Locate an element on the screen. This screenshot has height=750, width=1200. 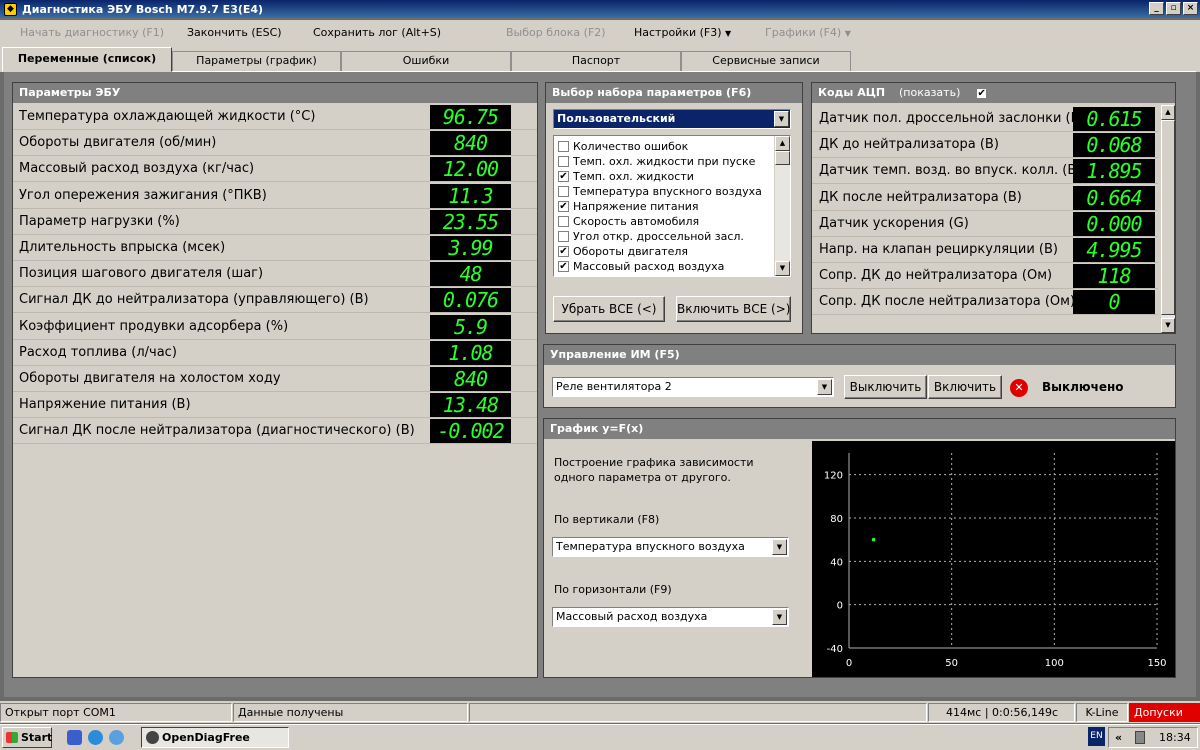
tab-passport: Паспорт is located at coordinates (596, 61).